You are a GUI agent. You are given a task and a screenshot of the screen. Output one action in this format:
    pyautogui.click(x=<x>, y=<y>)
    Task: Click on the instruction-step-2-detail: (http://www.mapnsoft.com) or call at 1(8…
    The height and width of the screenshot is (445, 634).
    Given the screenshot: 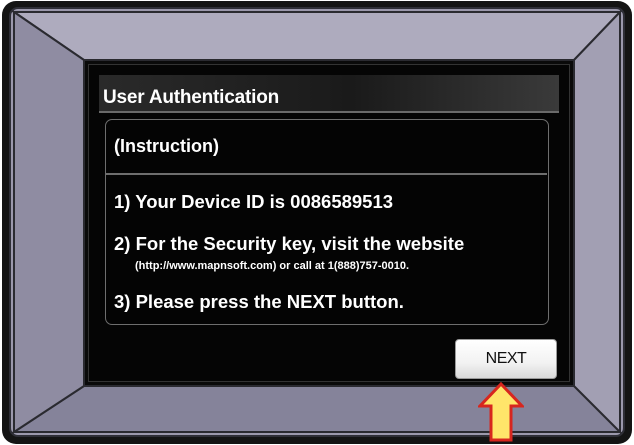 What is the action you would take?
    pyautogui.click(x=272, y=266)
    